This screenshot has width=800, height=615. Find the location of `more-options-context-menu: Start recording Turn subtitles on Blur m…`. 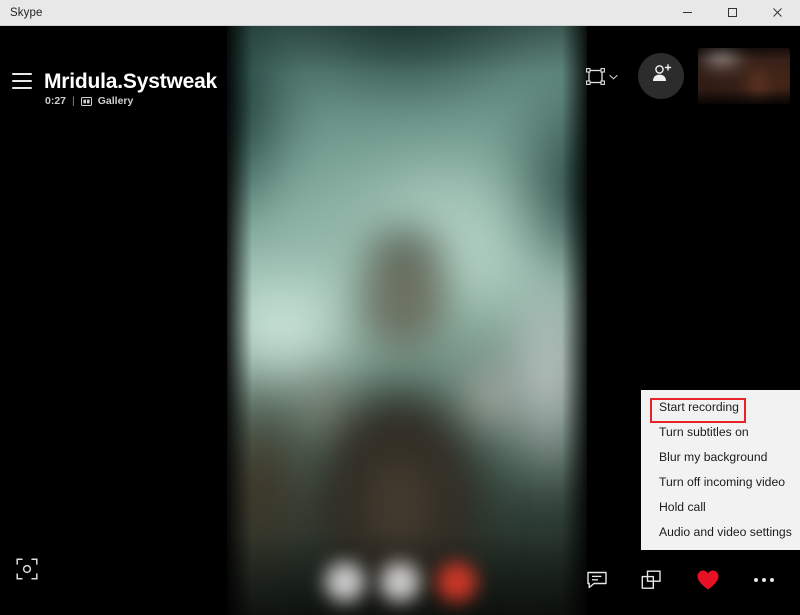

more-options-context-menu: Start recording Turn subtitles on Blur m… is located at coordinates (720, 470).